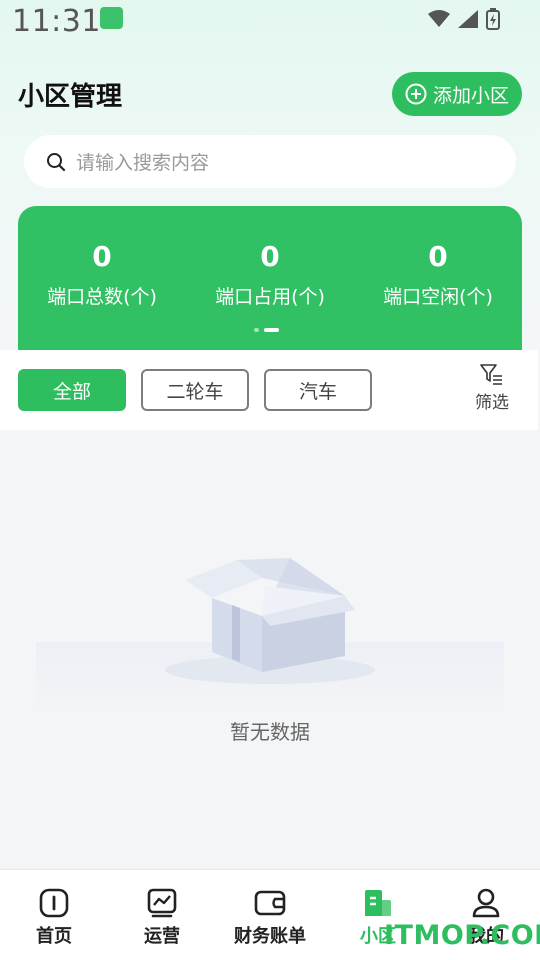  I want to click on filter-chip-two-wheeler: 二轮车, so click(195, 390).